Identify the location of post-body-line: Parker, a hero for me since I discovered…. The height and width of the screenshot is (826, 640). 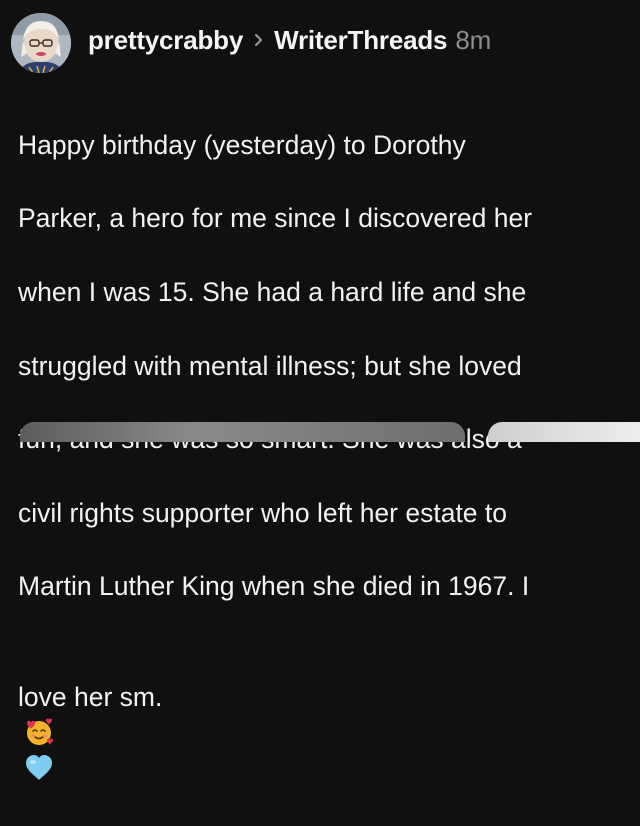
(275, 218).